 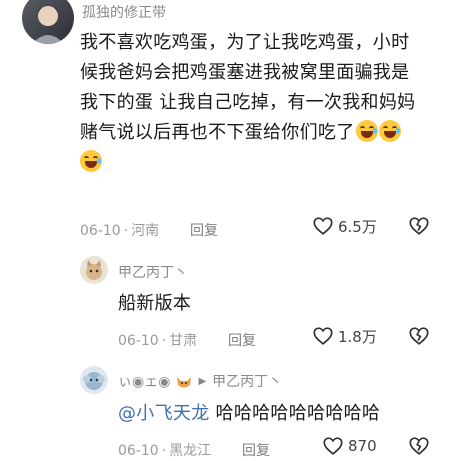 I want to click on elephant-avatar-image, so click(x=94, y=381).